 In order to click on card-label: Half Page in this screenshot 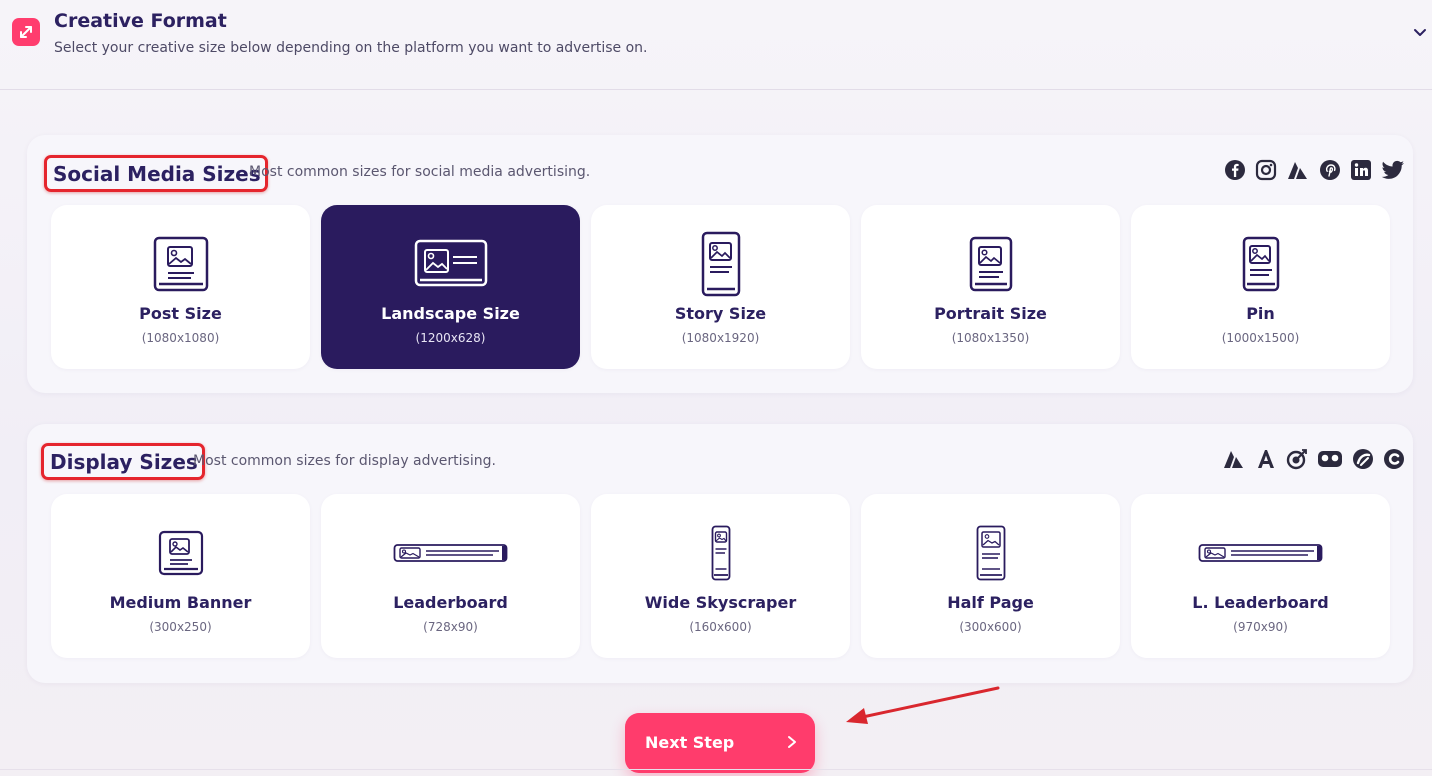, I will do `click(990, 602)`.